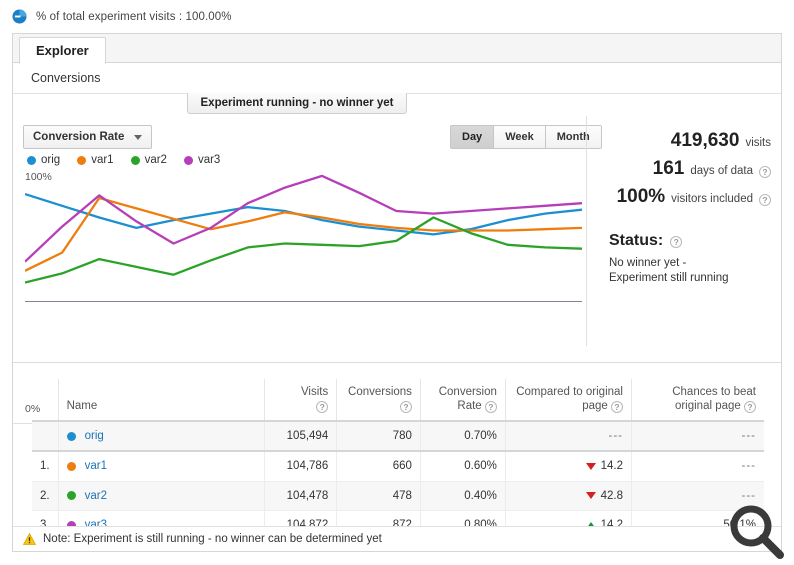 This screenshot has height=565, width=794. Describe the element at coordinates (397, 362) in the screenshot. I see `table-separator` at that location.